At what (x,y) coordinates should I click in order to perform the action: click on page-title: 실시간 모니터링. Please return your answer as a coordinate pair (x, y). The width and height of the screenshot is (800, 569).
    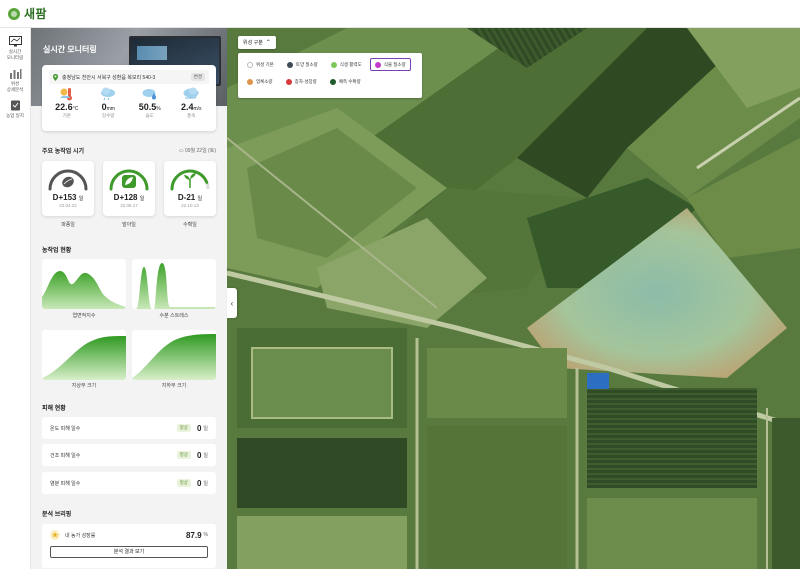
    Looking at the image, I should click on (70, 49).